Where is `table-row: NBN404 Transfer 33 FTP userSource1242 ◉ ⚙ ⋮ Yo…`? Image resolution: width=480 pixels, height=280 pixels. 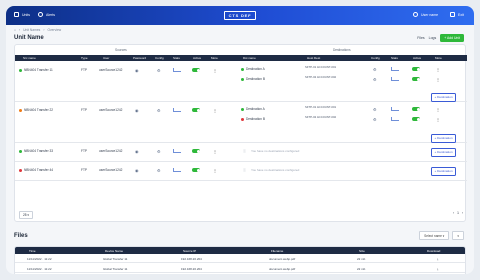 table-row: NBN404 Transfer 33 FTP userSource1242 ◉ ⚙ ⋮ Yo… is located at coordinates (241, 152).